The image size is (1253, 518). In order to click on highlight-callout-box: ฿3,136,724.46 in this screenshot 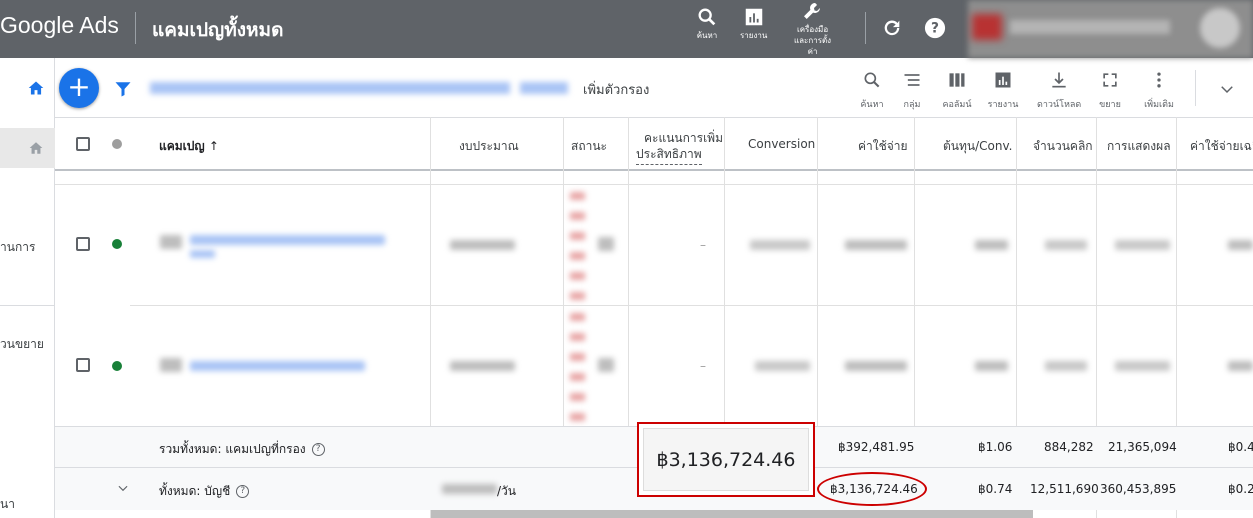, I will do `click(726, 459)`.